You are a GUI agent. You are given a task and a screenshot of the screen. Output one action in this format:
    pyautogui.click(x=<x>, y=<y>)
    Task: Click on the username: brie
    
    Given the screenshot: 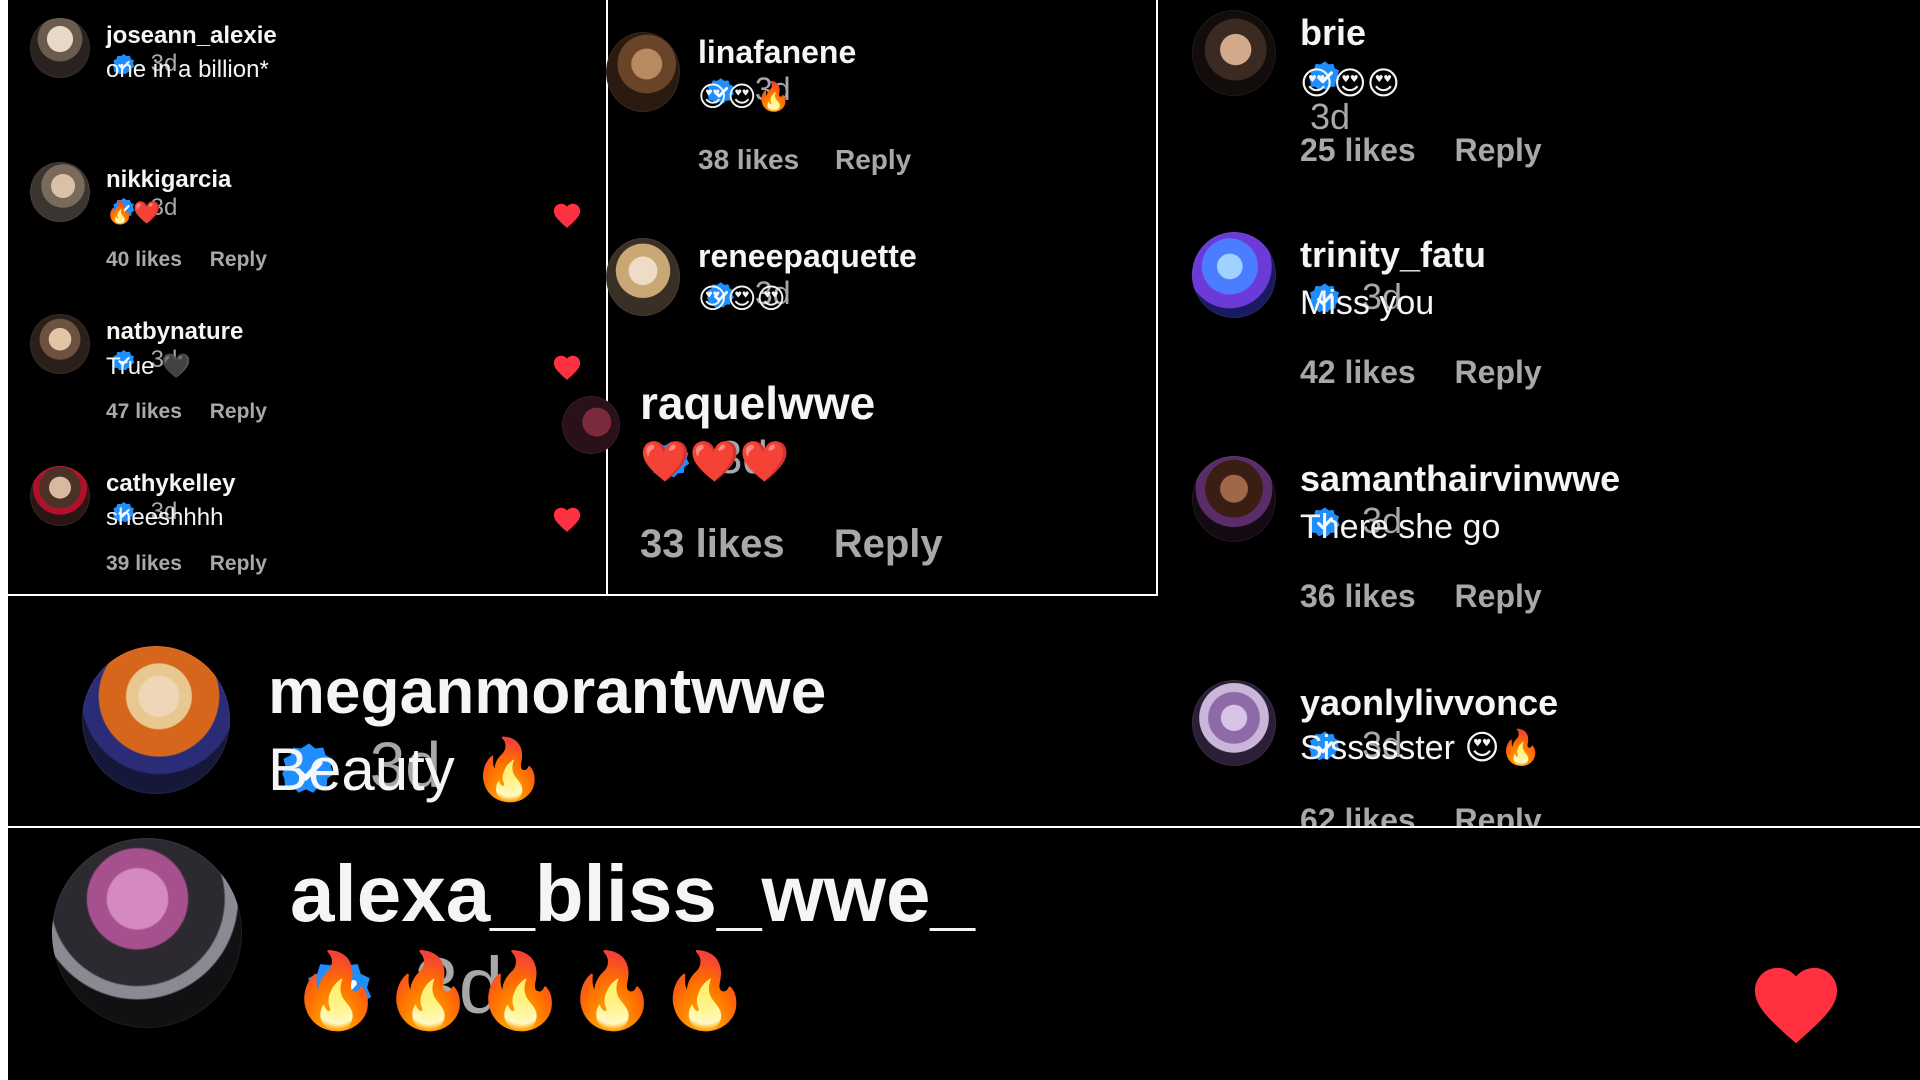 What is the action you would take?
    pyautogui.click(x=1333, y=32)
    